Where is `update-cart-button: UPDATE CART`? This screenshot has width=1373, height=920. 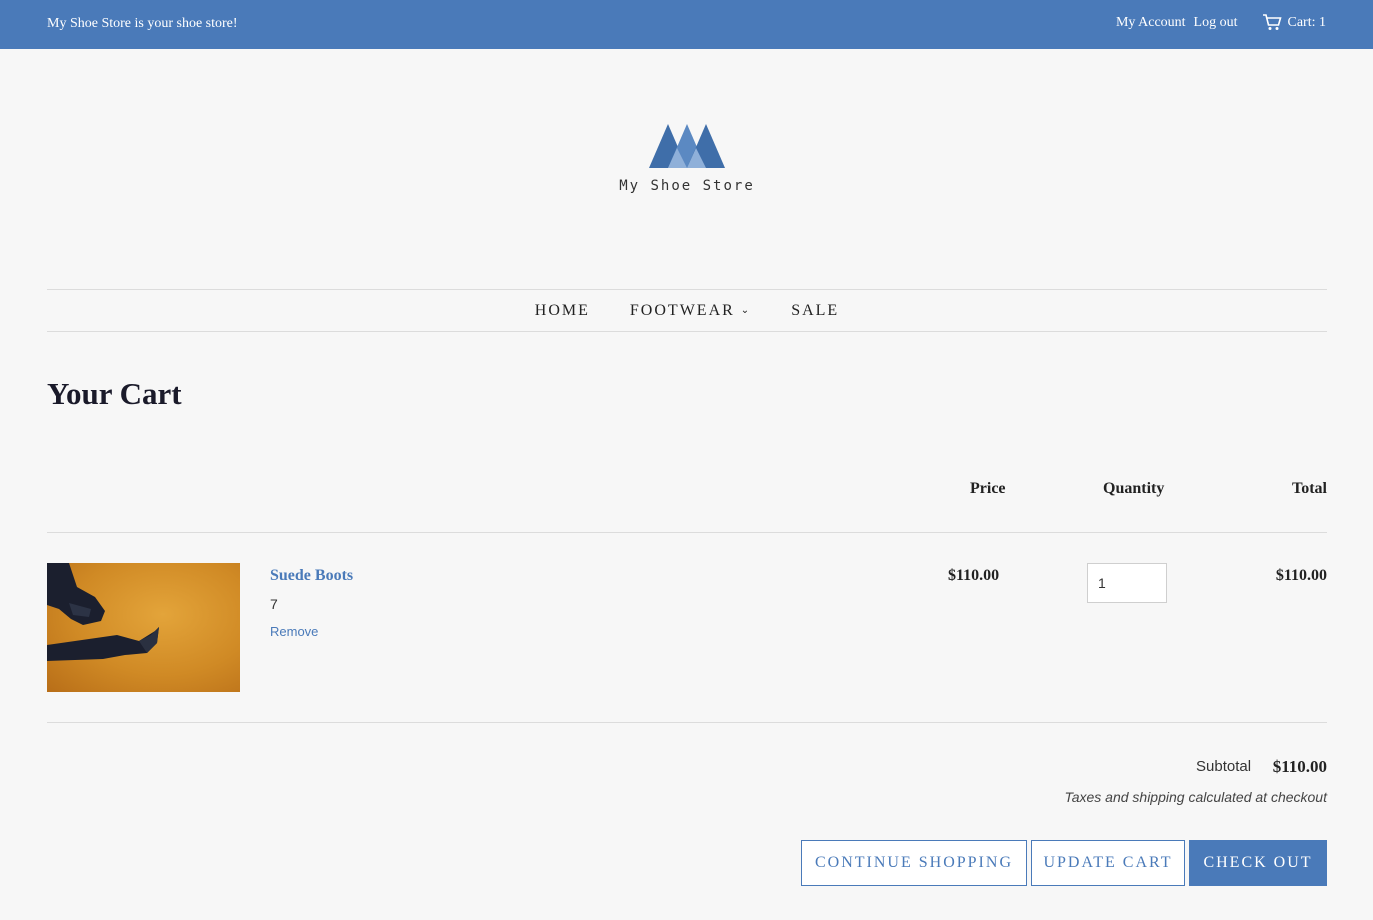 update-cart-button: UPDATE CART is located at coordinates (1108, 863).